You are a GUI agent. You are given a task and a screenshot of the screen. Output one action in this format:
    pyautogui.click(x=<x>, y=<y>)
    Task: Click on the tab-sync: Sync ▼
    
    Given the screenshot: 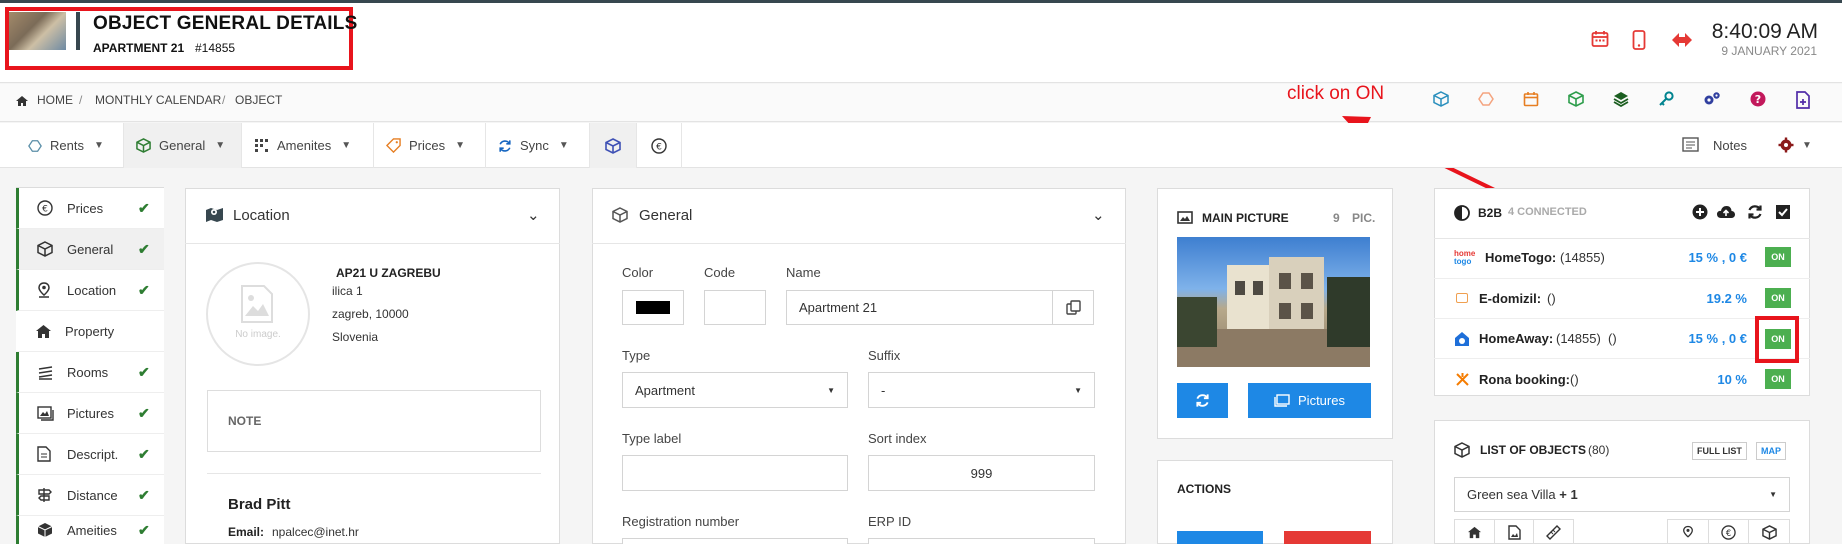 What is the action you would take?
    pyautogui.click(x=538, y=145)
    